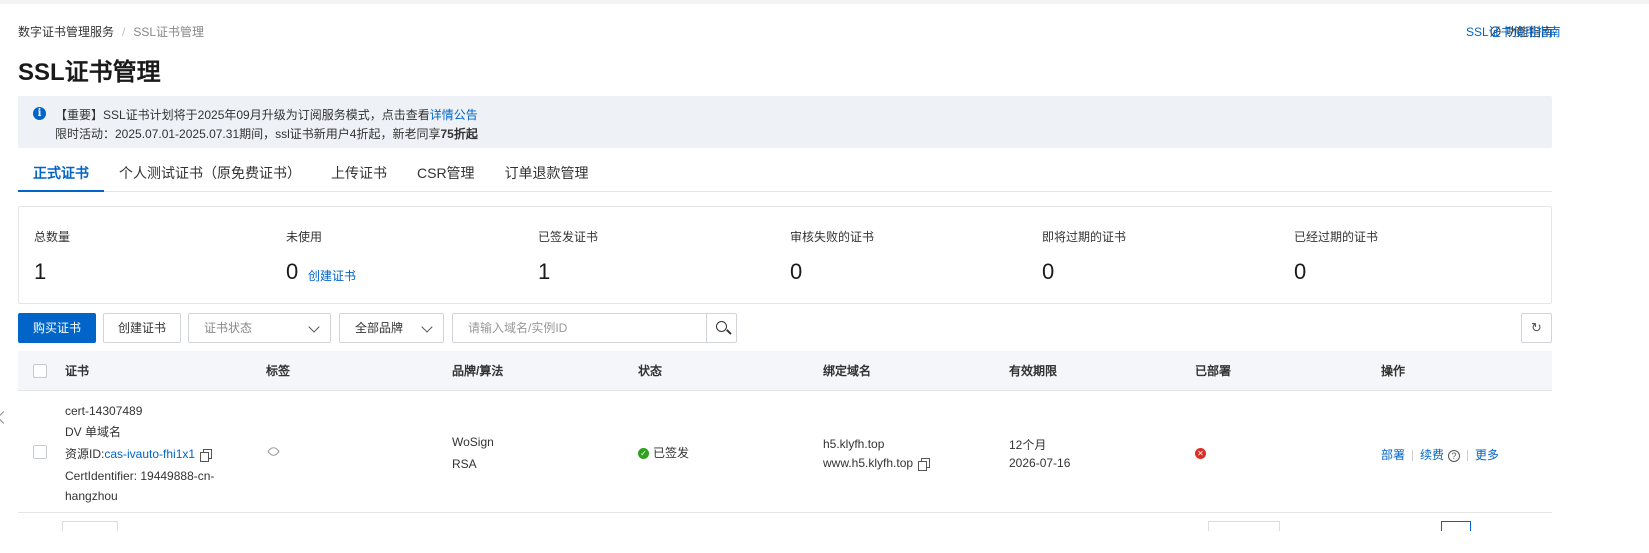 Image resolution: width=1649 pixels, height=553 pixels. Describe the element at coordinates (478, 371) in the screenshot. I see `column-header: 品牌/算法` at that location.